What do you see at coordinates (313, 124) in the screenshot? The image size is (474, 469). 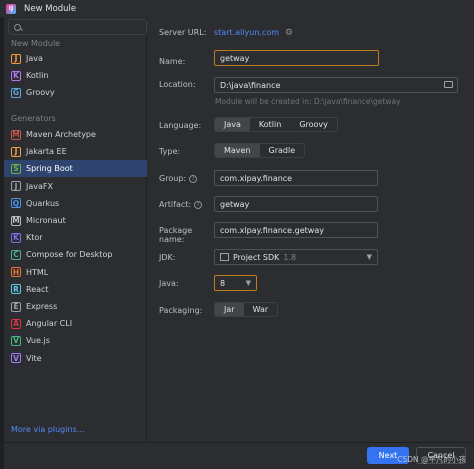 I see `language-option-groovy: Groovy` at bounding box center [313, 124].